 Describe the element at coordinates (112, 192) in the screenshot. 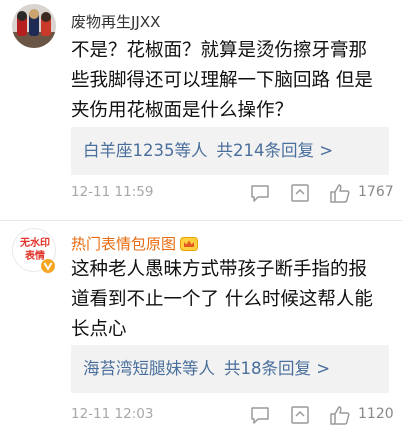

I see `timestamp: 12-11 11:59` at that location.